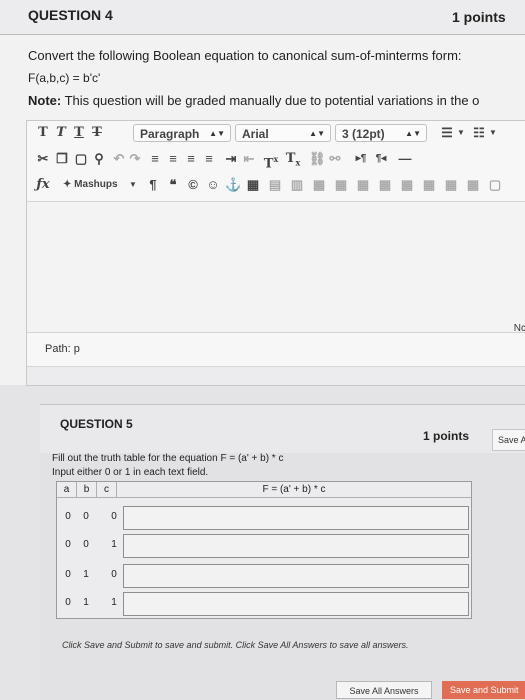 The width and height of the screenshot is (525, 700). I want to click on font-family-select: Arial ▲▼, so click(283, 133).